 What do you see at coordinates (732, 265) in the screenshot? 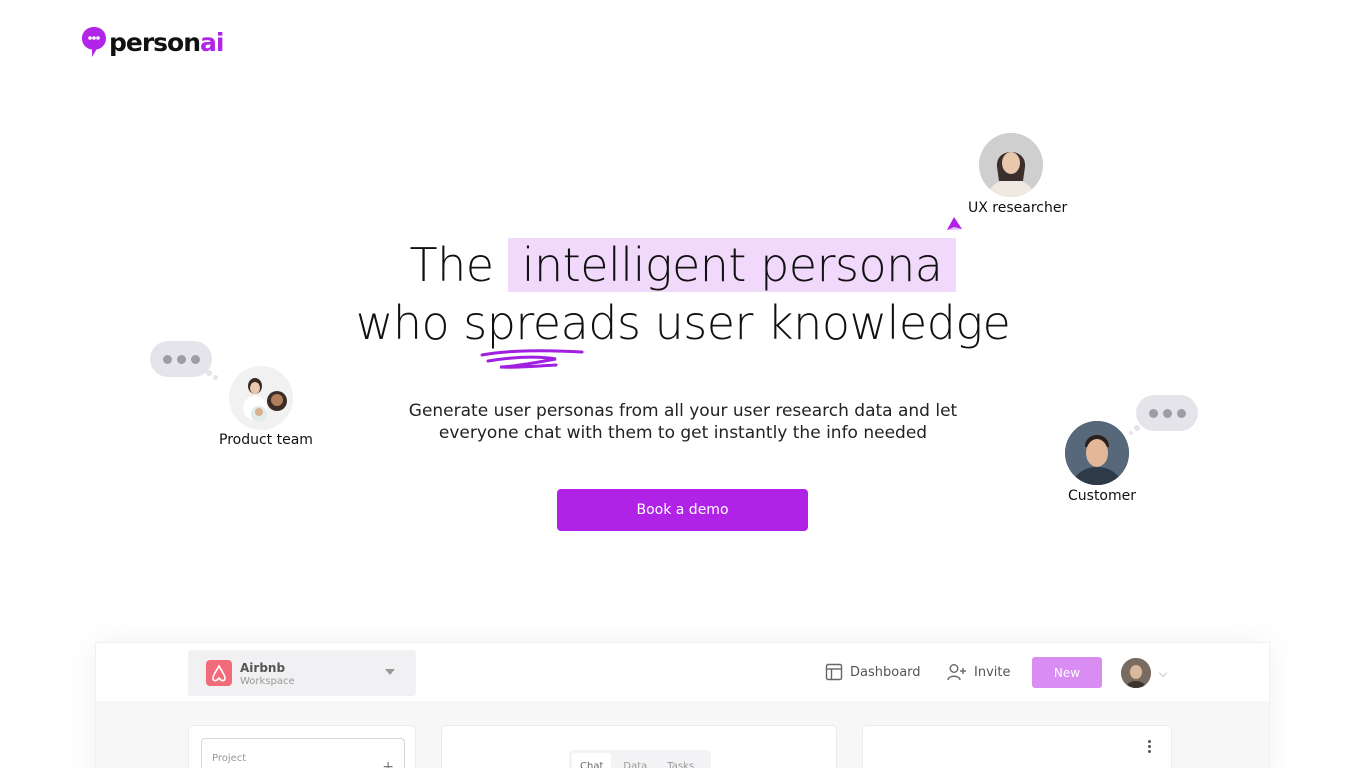
I see `headline-highlight: intelligent persona` at bounding box center [732, 265].